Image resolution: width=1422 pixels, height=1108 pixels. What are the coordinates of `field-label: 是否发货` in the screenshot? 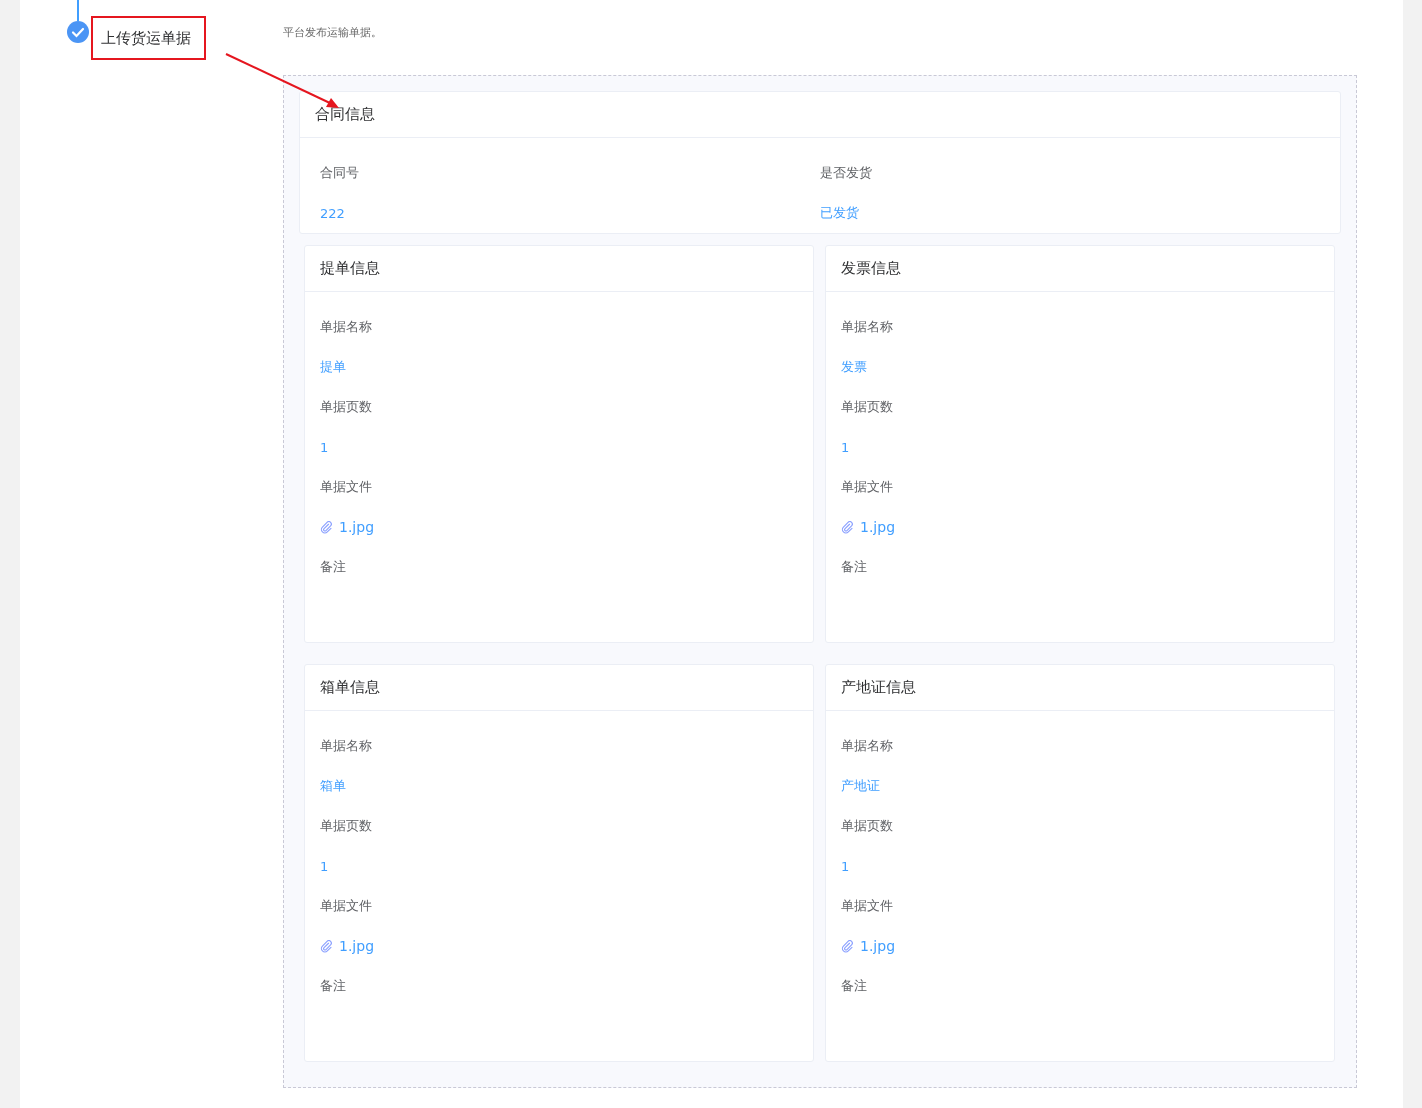 It's located at (846, 173).